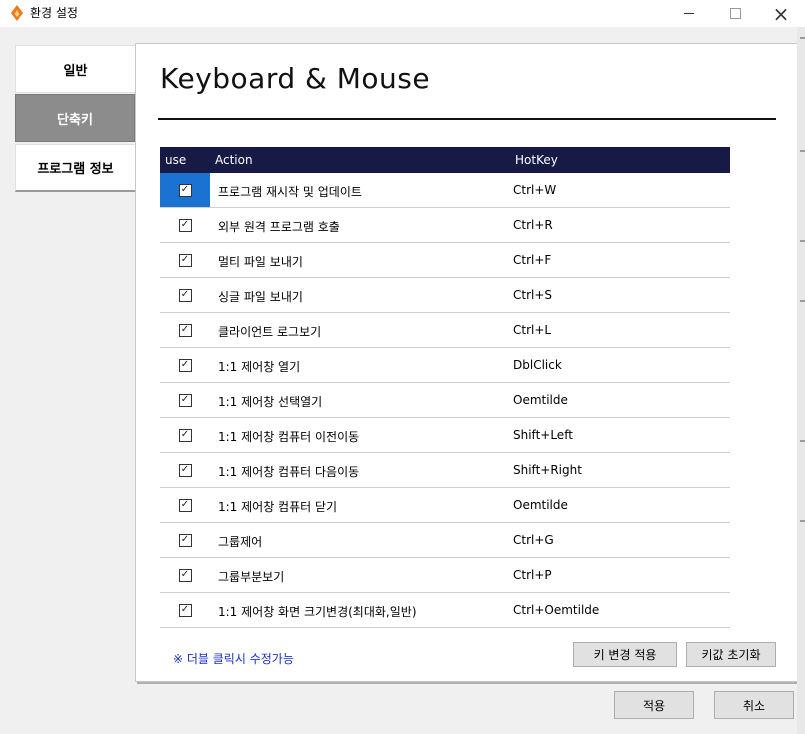  I want to click on table-row: ✓ 그룹제어 Ctrl+G, so click(445, 540).